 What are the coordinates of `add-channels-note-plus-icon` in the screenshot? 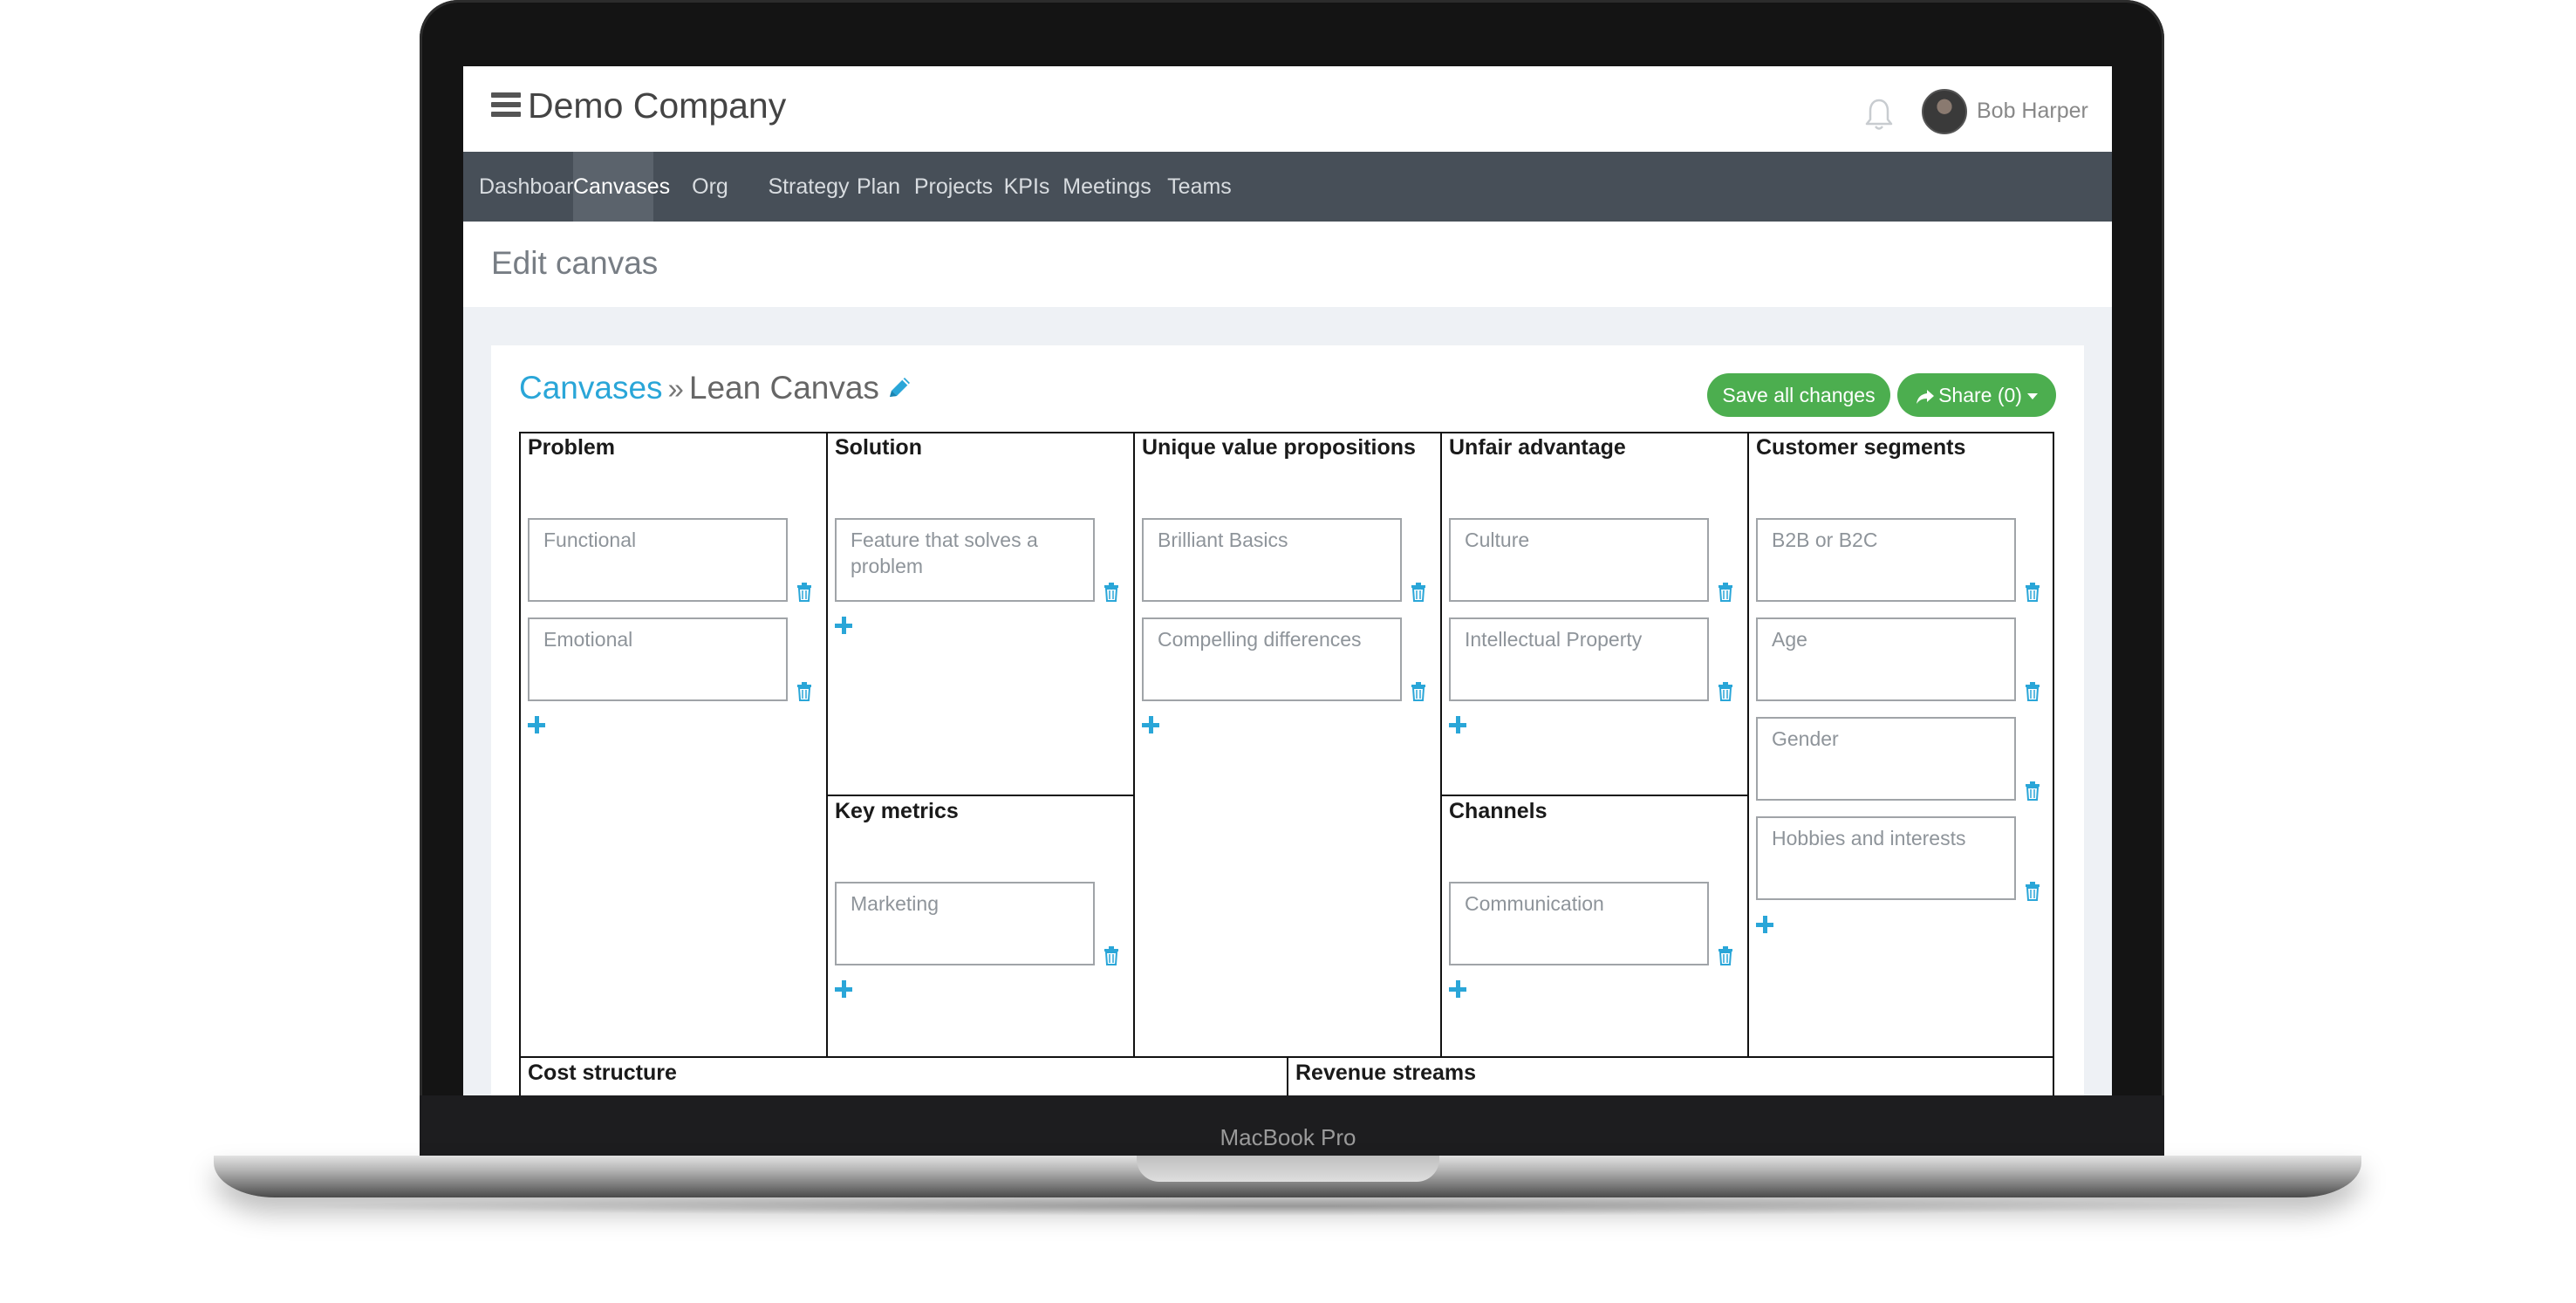 It's located at (1457, 989).